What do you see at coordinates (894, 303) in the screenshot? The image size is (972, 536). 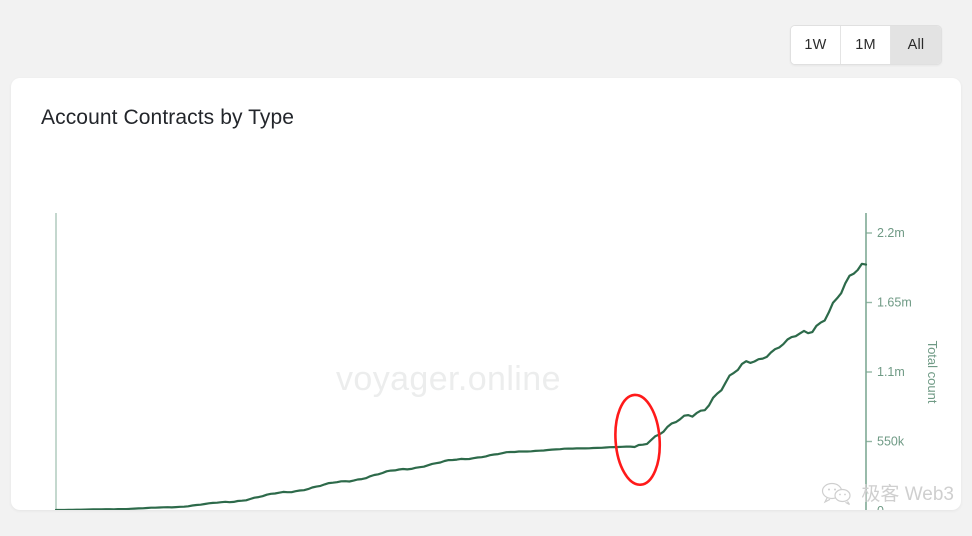 I see `svg-text: 1.65m` at bounding box center [894, 303].